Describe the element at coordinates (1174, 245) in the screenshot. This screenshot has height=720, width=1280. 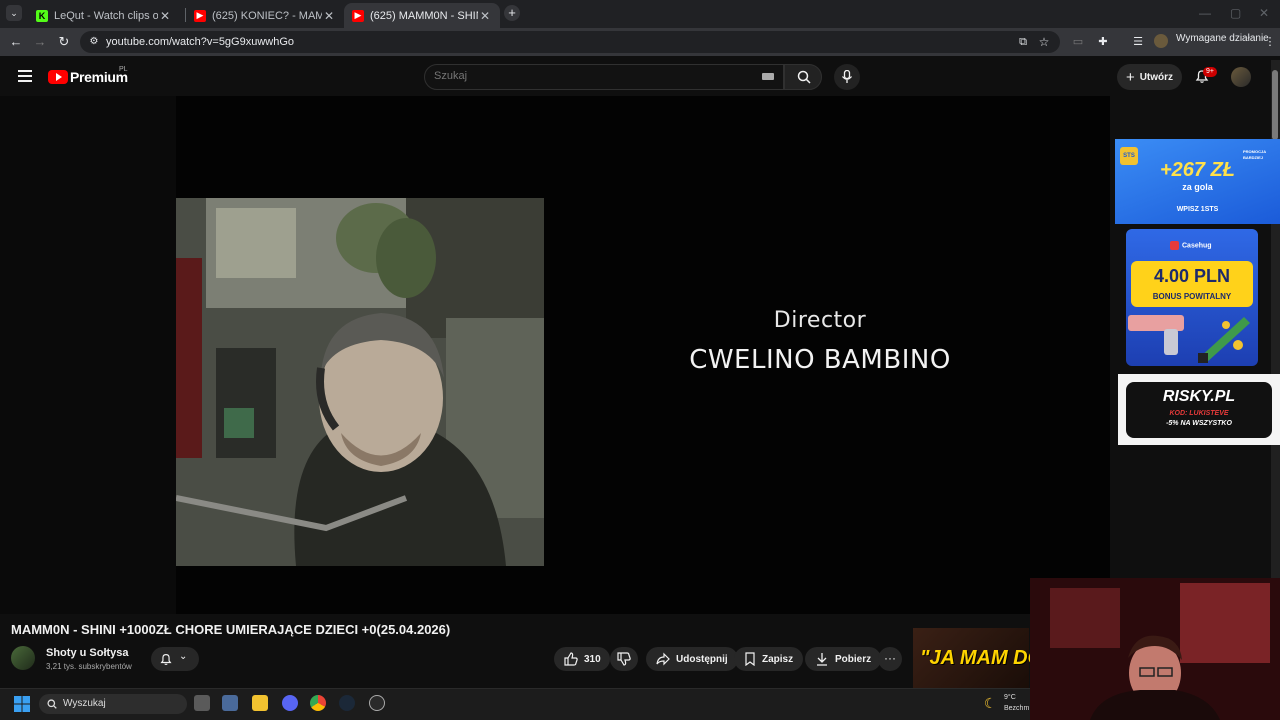
I see `casehug-logo-icon` at that location.